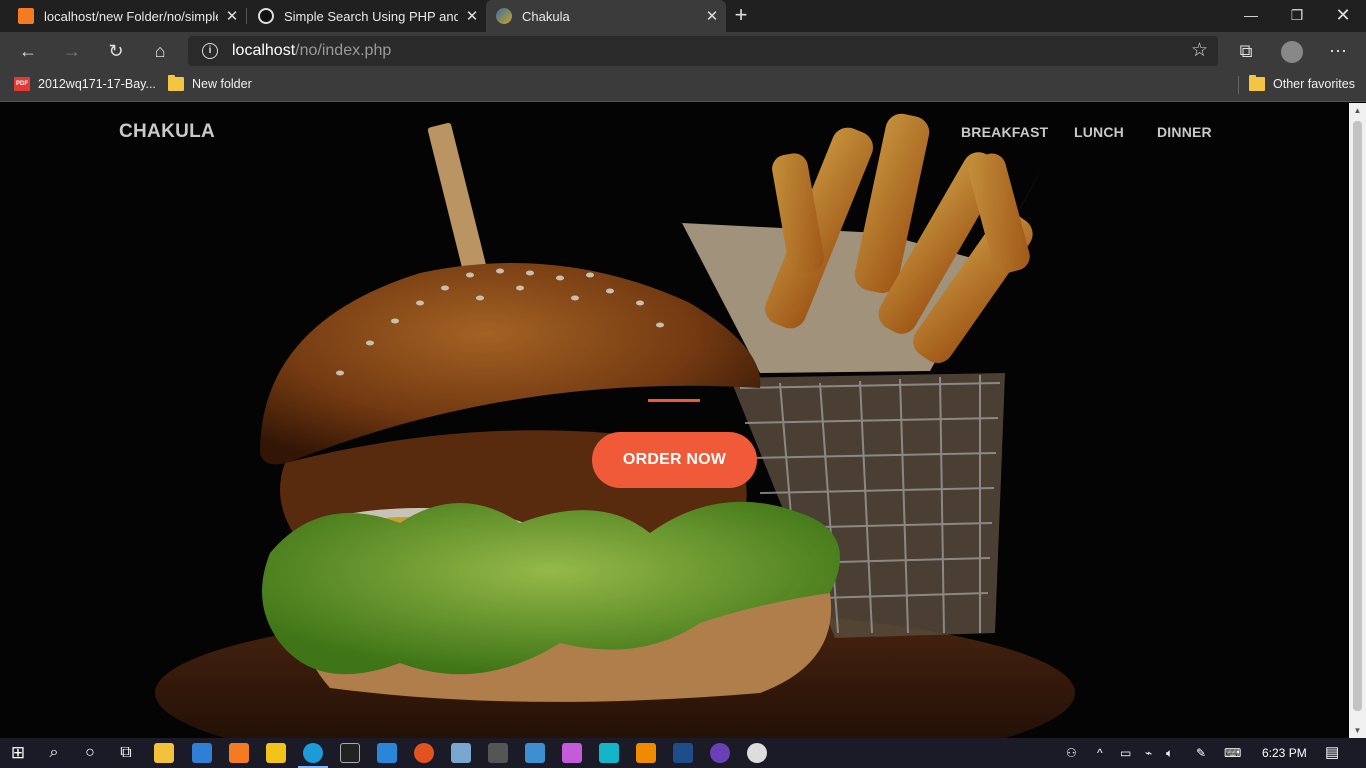 Image resolution: width=1366 pixels, height=768 pixels. I want to click on file-explorer-icon, so click(164, 753).